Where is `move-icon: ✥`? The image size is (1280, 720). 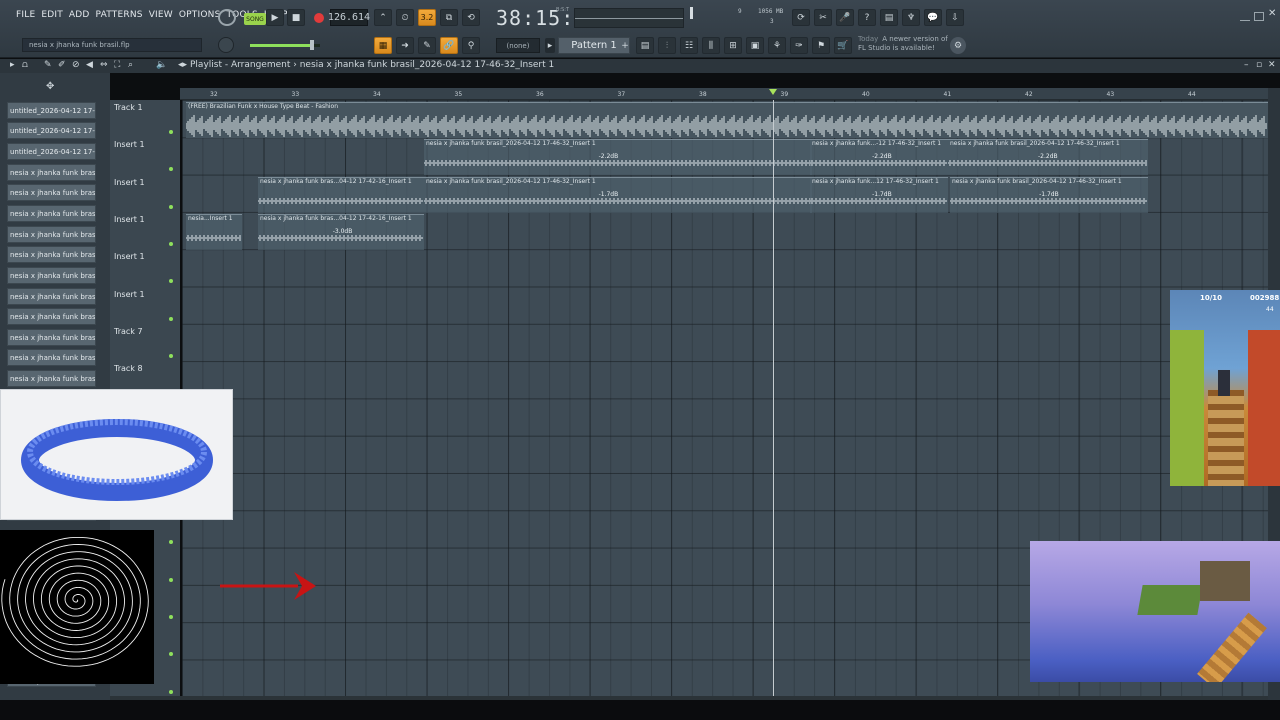
move-icon: ✥ is located at coordinates (50, 86).